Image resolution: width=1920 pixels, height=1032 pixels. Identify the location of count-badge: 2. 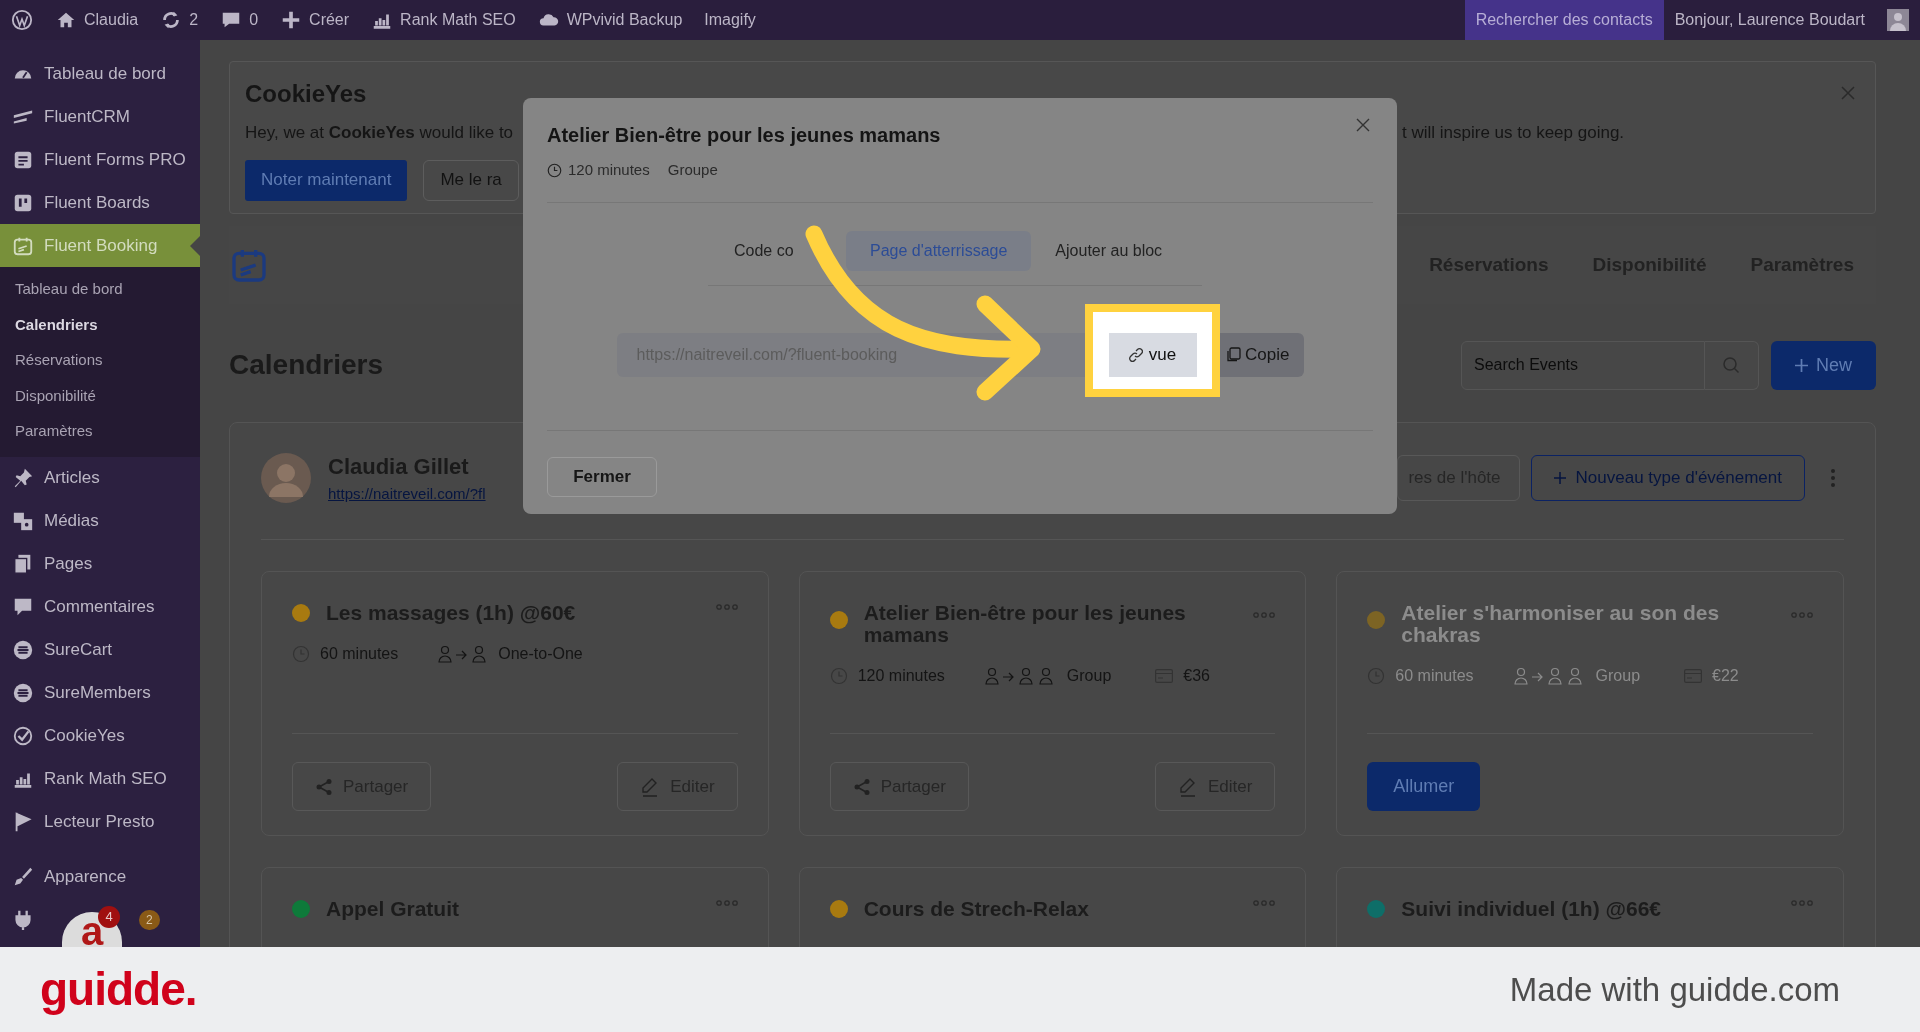
(149, 920).